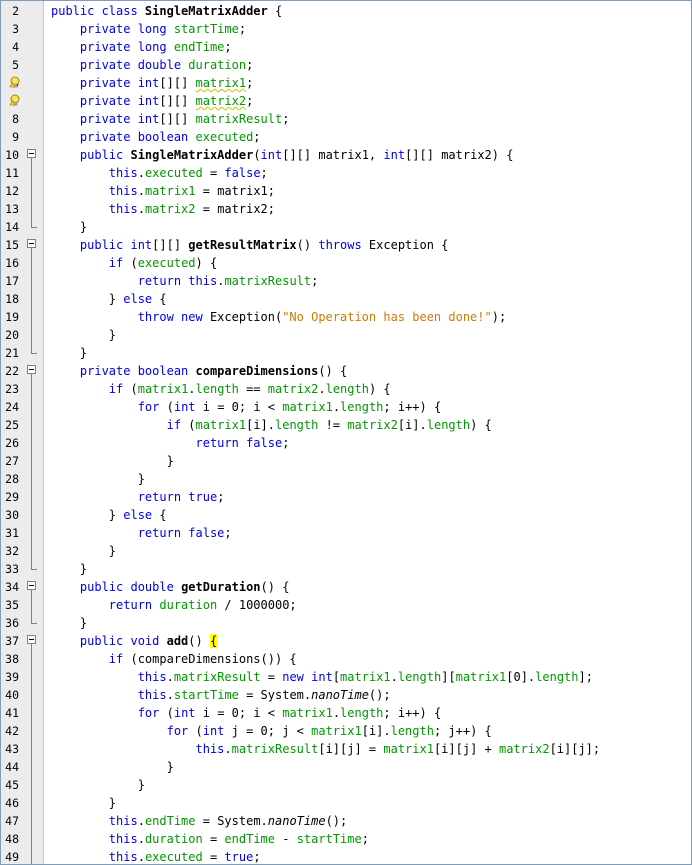 The image size is (692, 865). I want to click on line-number: 33, so click(12, 569).